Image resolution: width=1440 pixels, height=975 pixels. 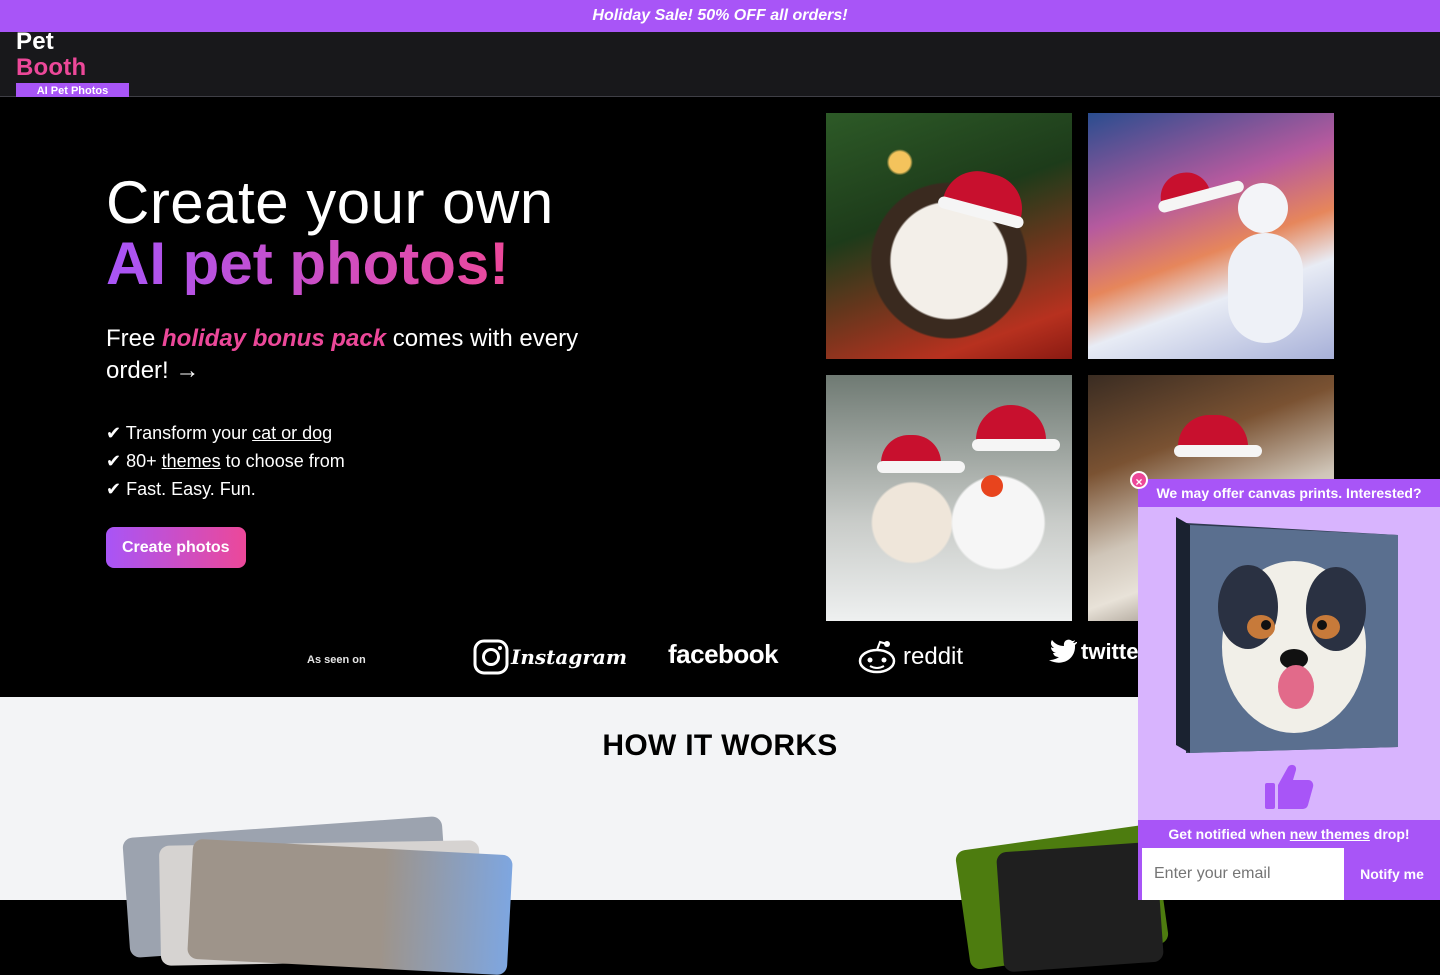 What do you see at coordinates (51, 67) in the screenshot?
I see `logo-part2: Booth` at bounding box center [51, 67].